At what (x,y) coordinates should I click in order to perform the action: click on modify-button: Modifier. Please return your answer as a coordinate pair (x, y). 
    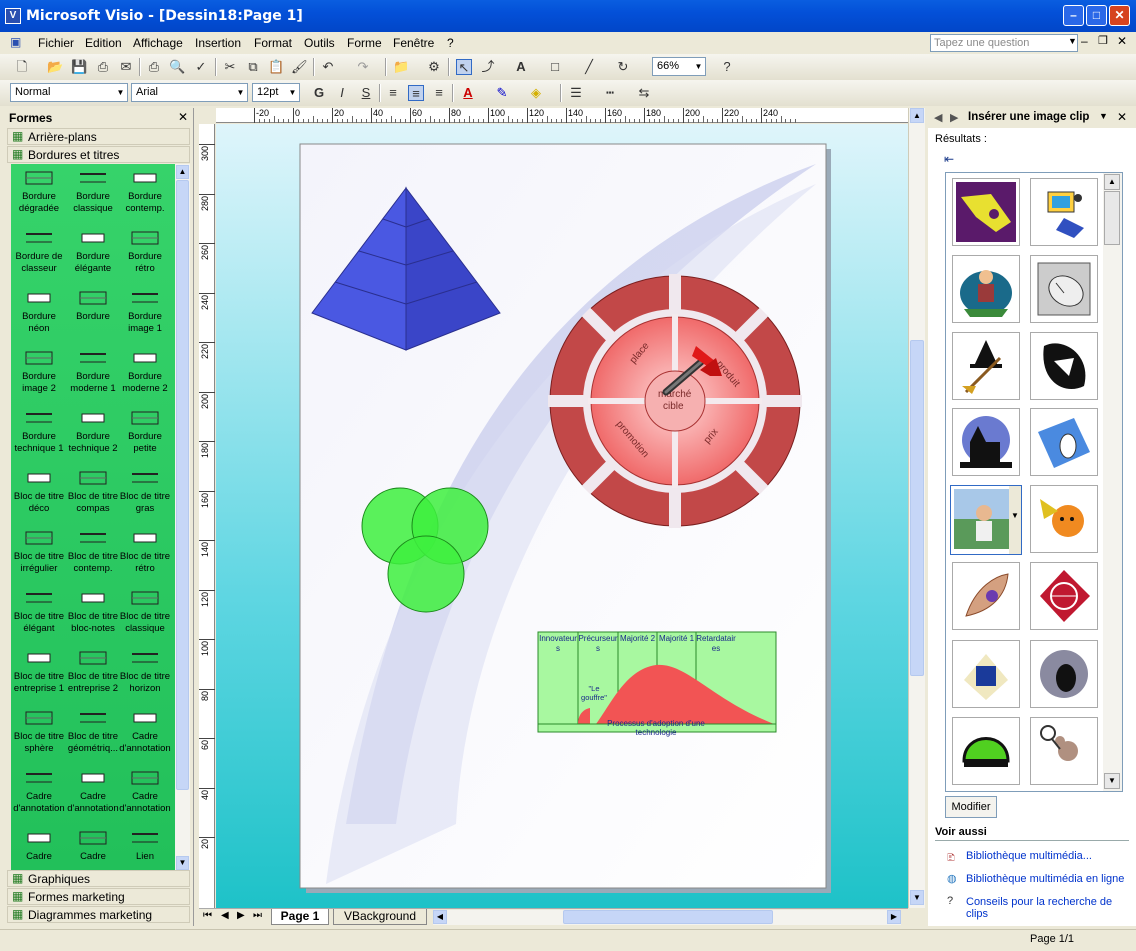
    Looking at the image, I should click on (971, 807).